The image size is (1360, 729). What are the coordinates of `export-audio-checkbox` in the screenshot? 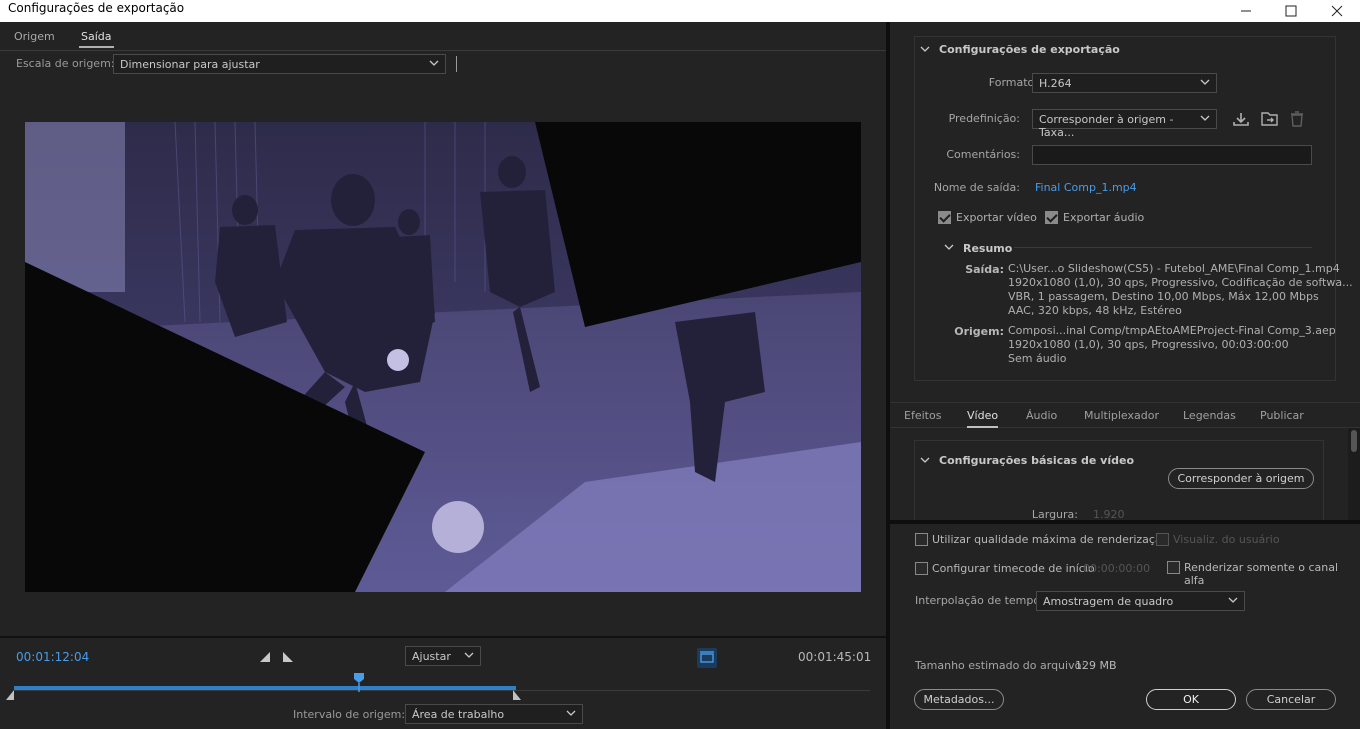 It's located at (1051, 217).